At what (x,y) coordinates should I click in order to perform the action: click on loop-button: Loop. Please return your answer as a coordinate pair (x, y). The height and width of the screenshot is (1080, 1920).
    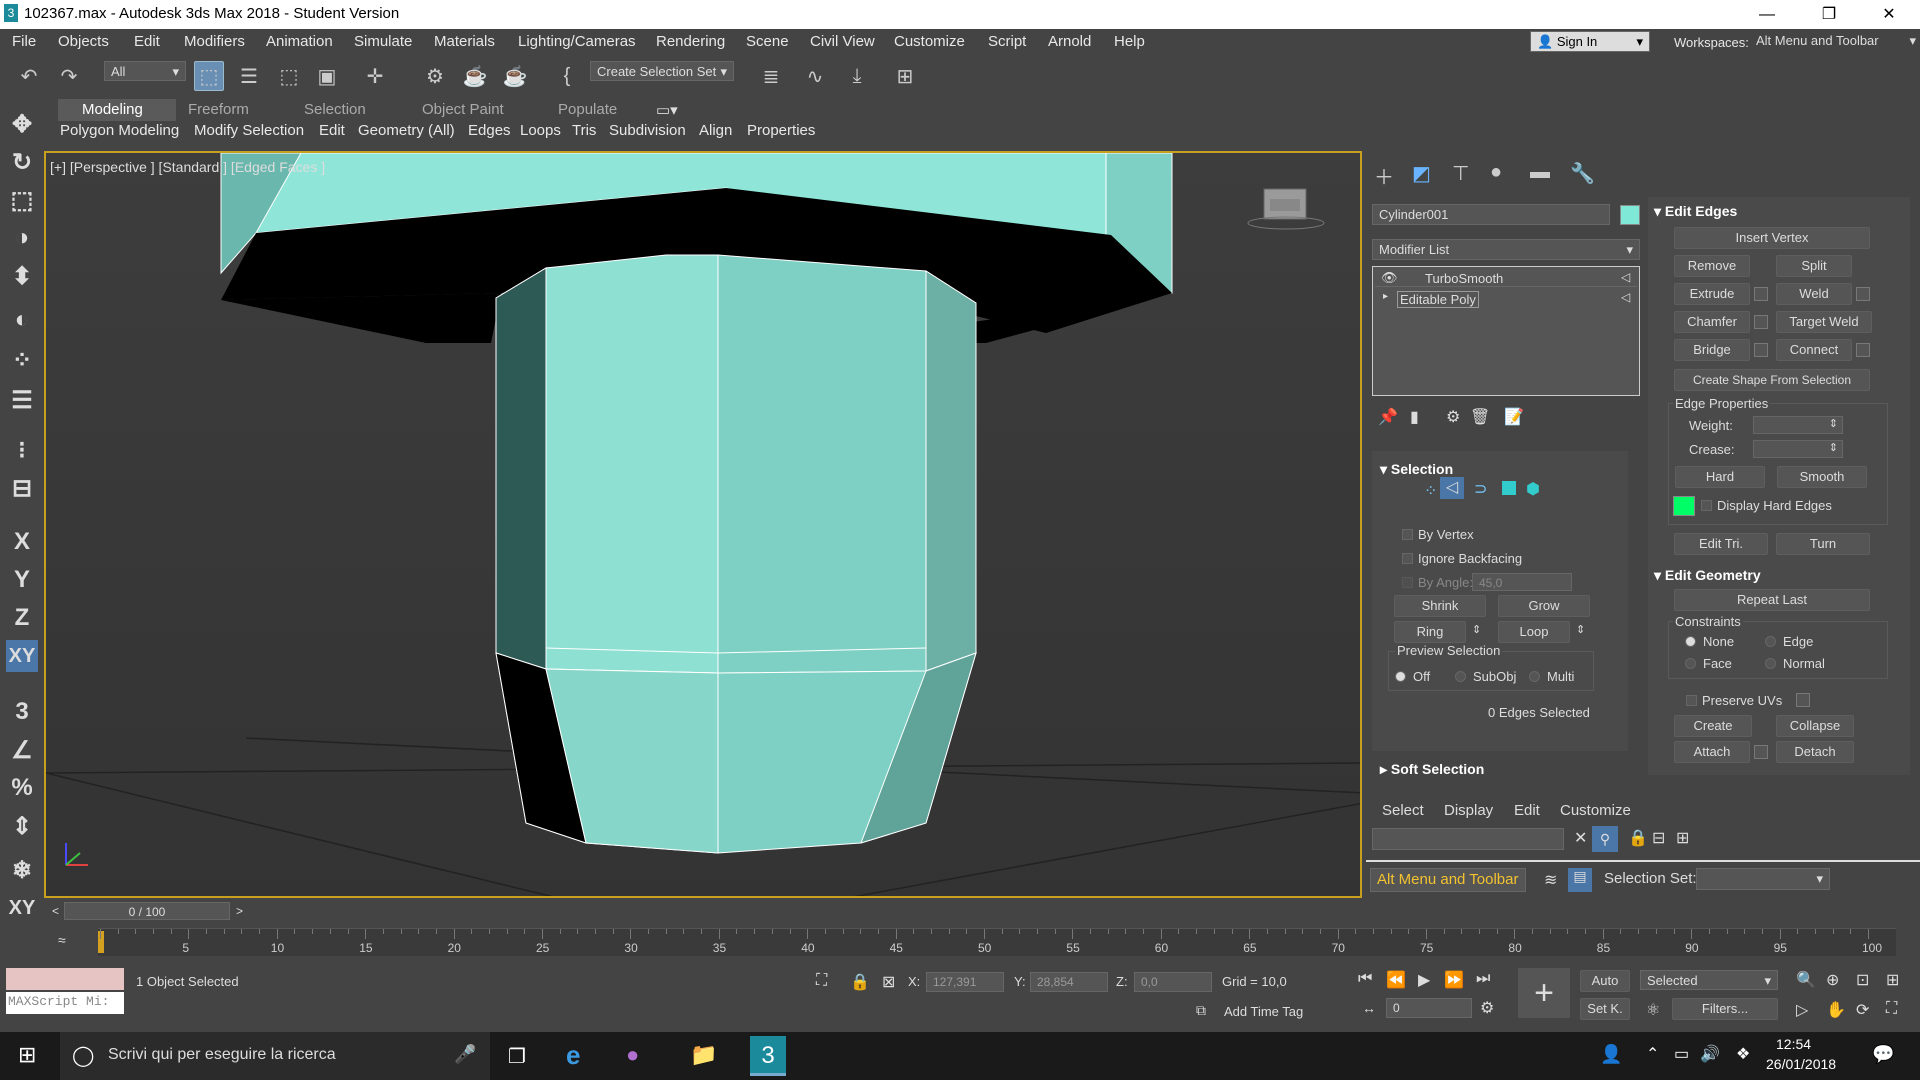
    Looking at the image, I should click on (1534, 632).